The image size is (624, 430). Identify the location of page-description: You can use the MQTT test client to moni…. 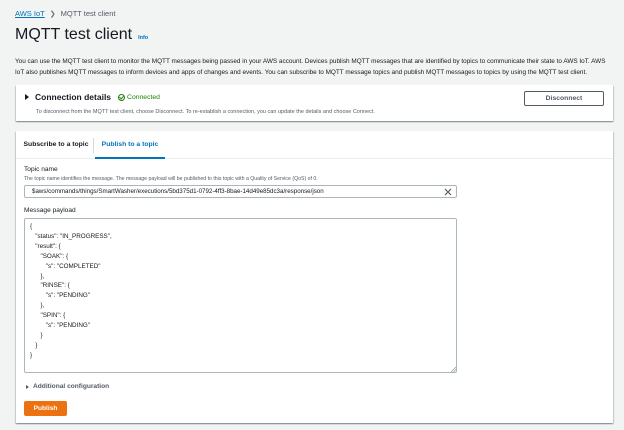
(310, 67).